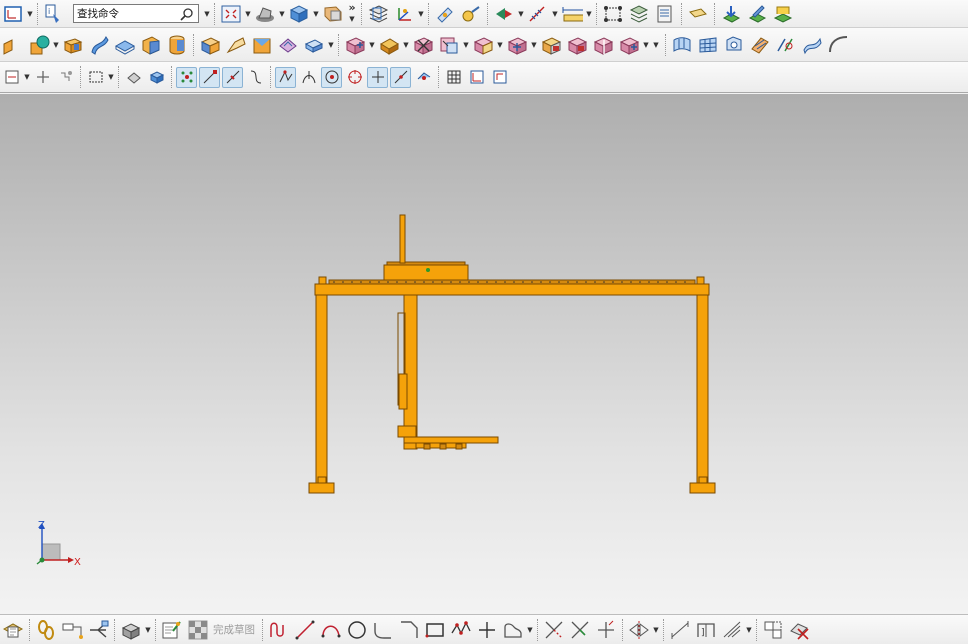 The height and width of the screenshot is (644, 968). I want to click on blend-icon, so click(288, 45).